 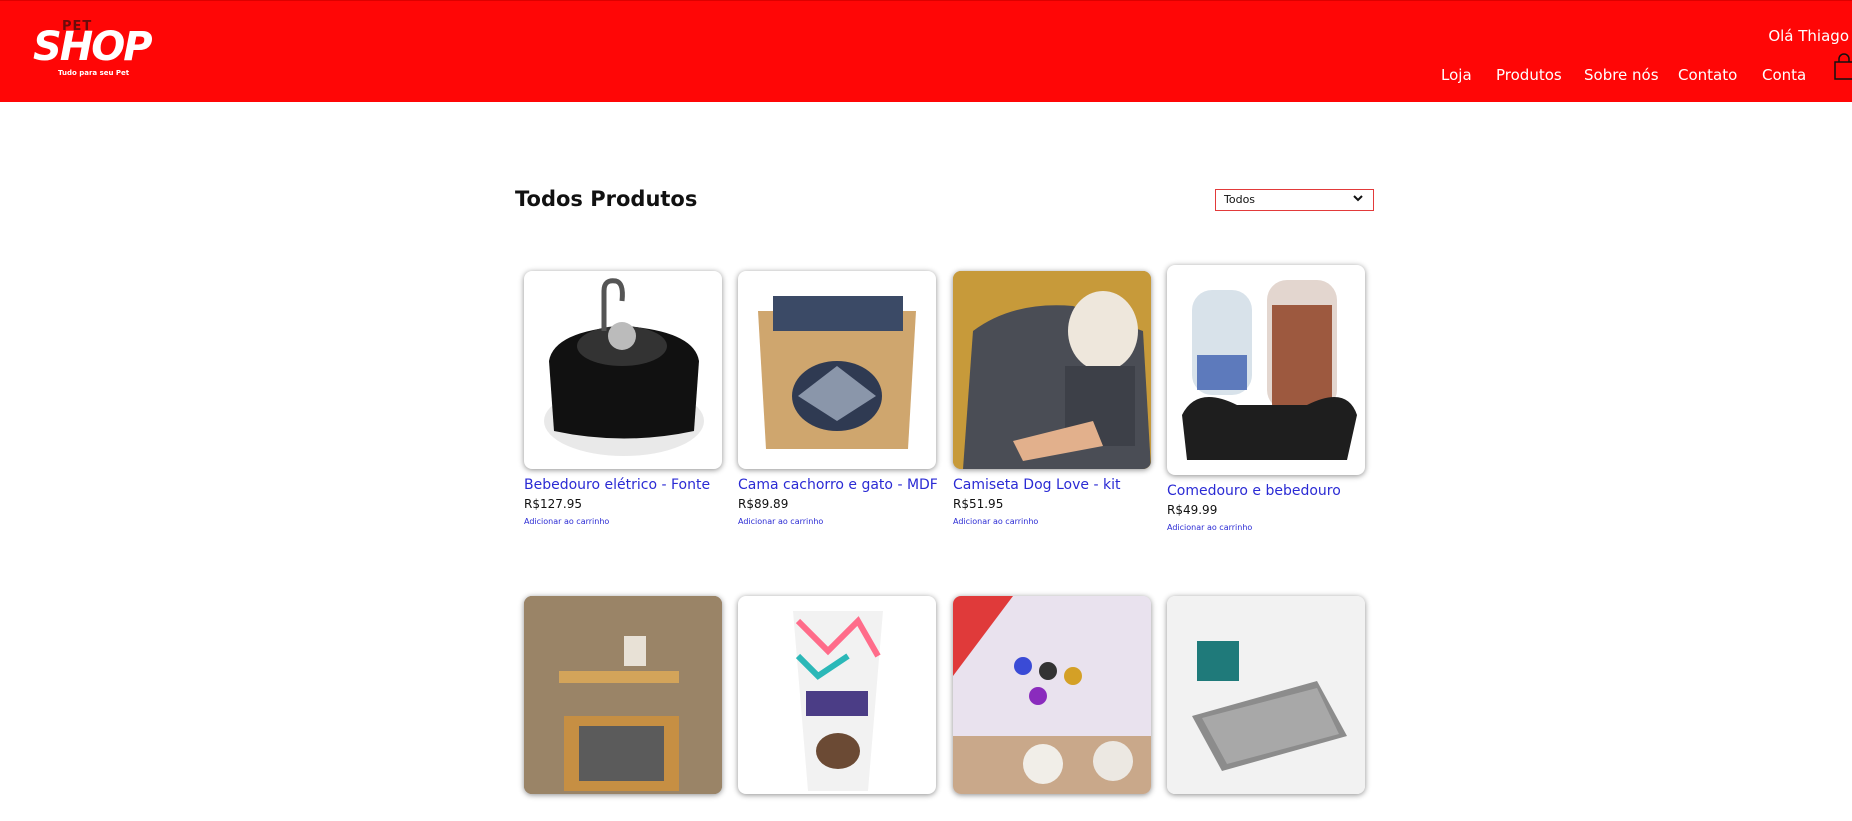 I want to click on nav-loja: Loja, so click(x=1456, y=75).